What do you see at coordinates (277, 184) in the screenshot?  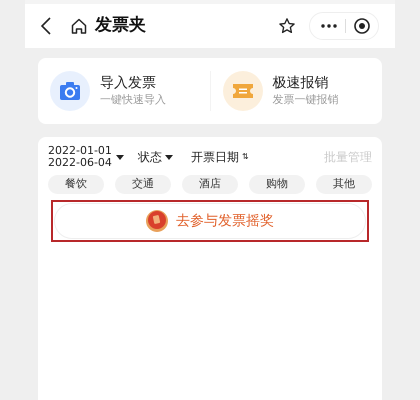 I see `category-chip: 购物` at bounding box center [277, 184].